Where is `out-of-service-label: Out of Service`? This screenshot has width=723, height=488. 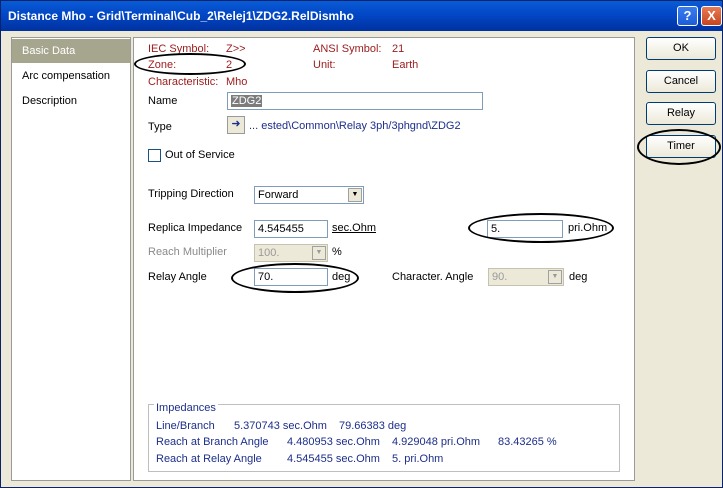 out-of-service-label: Out of Service is located at coordinates (200, 155).